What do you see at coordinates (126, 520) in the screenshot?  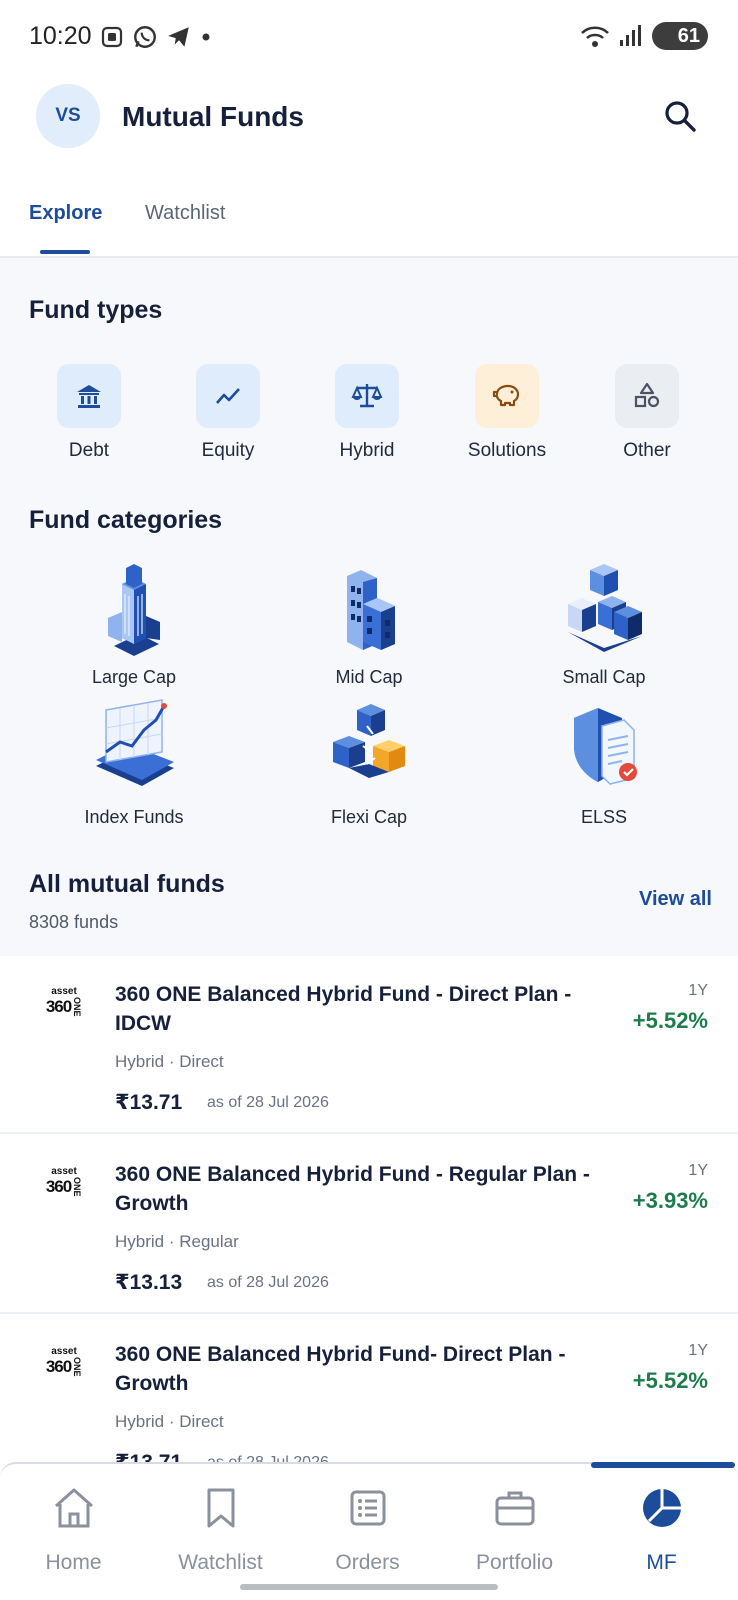 I see `fund-categories-title: Fund categories` at bounding box center [126, 520].